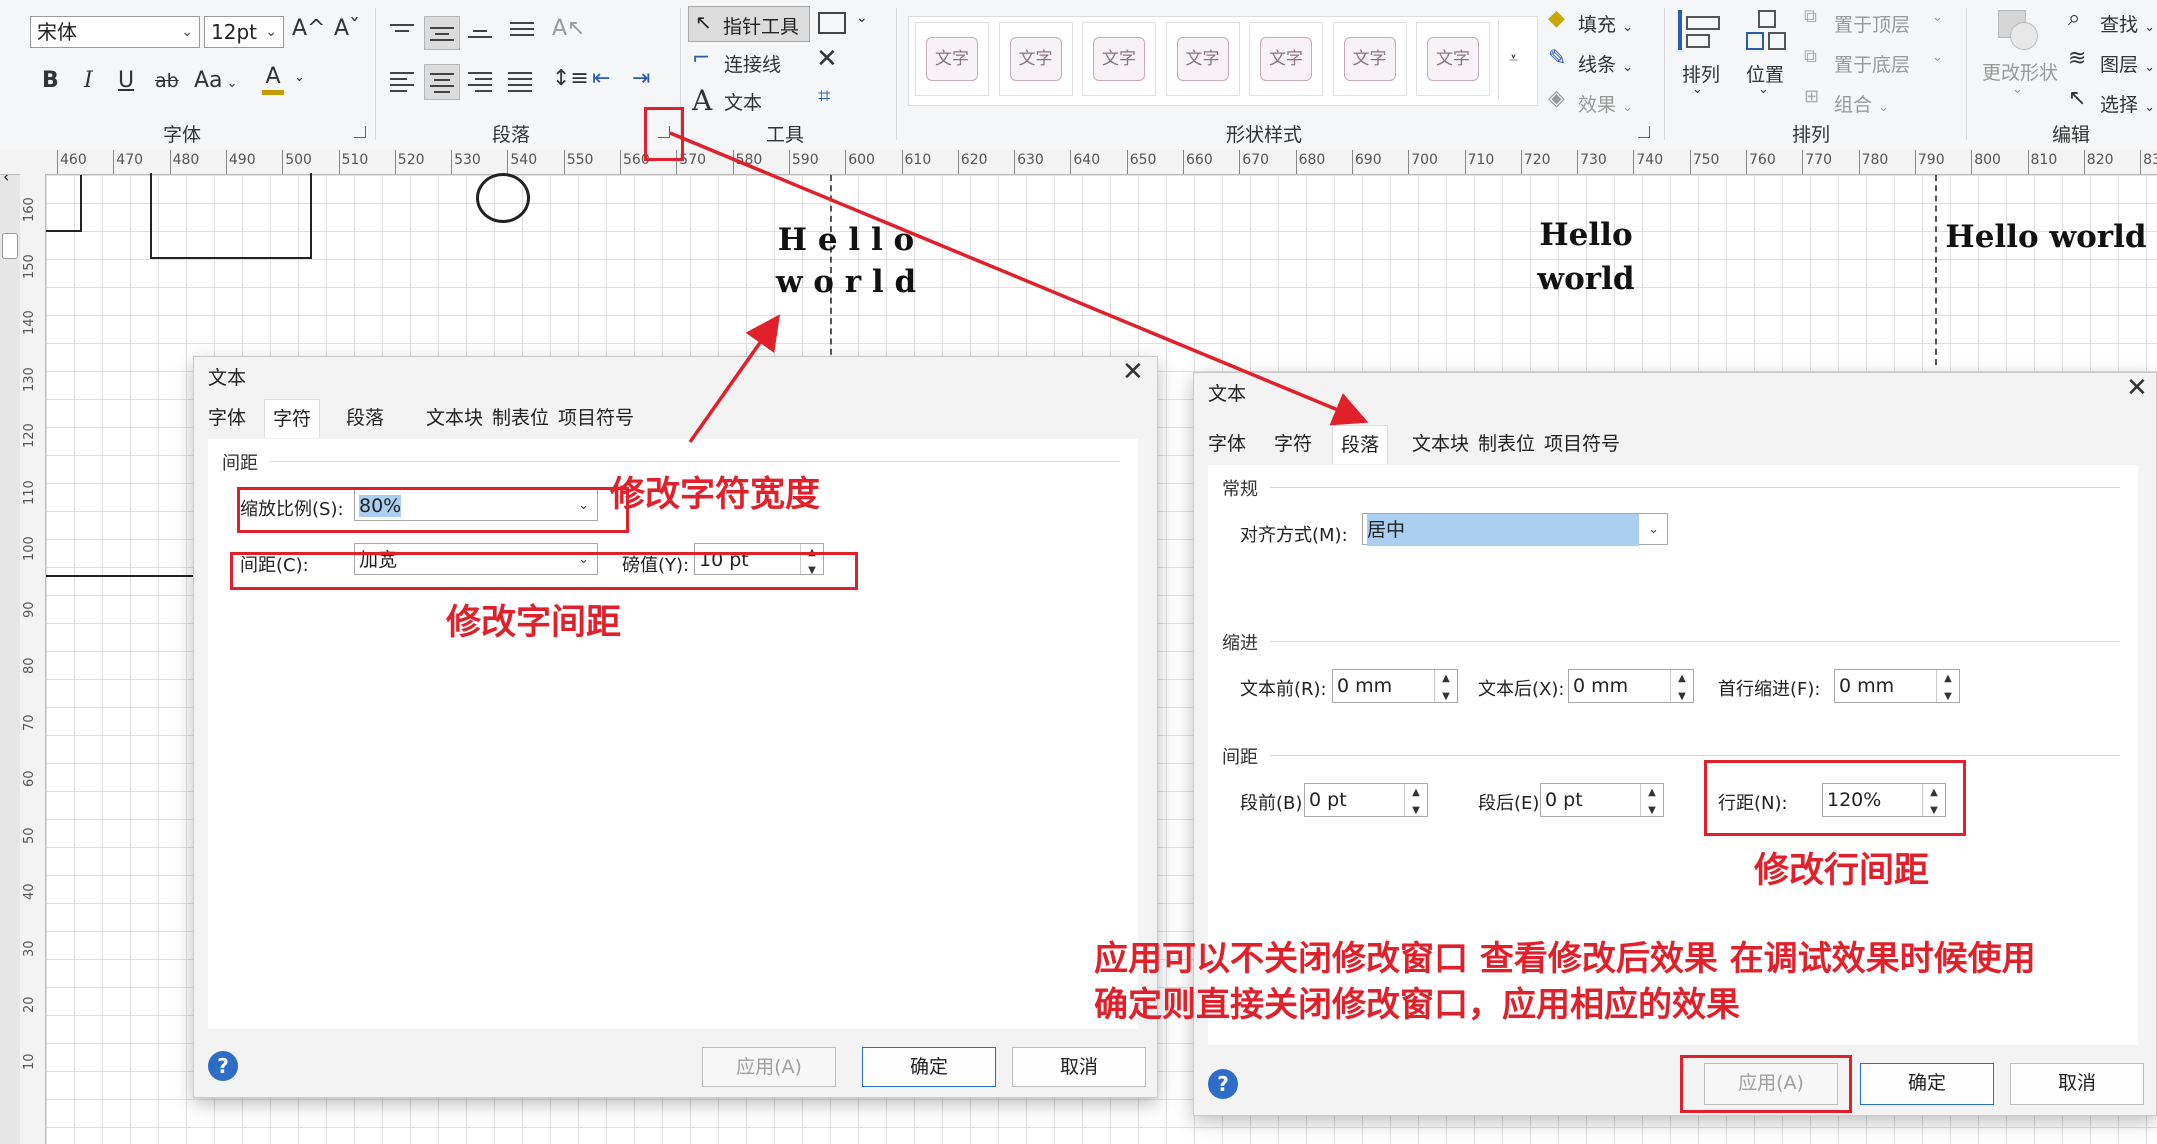 The image size is (2157, 1144). I want to click on arrow-to-paragraph-dialog, so click(1019, 278).